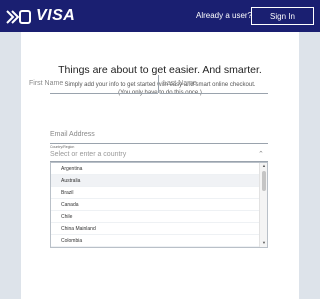  I want to click on country-input: Select or enter a country, so click(88, 154).